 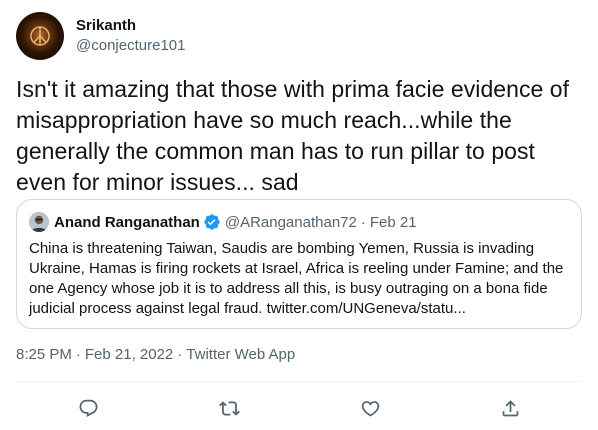 What do you see at coordinates (130, 46) in the screenshot?
I see `author-handle: @conjecture101` at bounding box center [130, 46].